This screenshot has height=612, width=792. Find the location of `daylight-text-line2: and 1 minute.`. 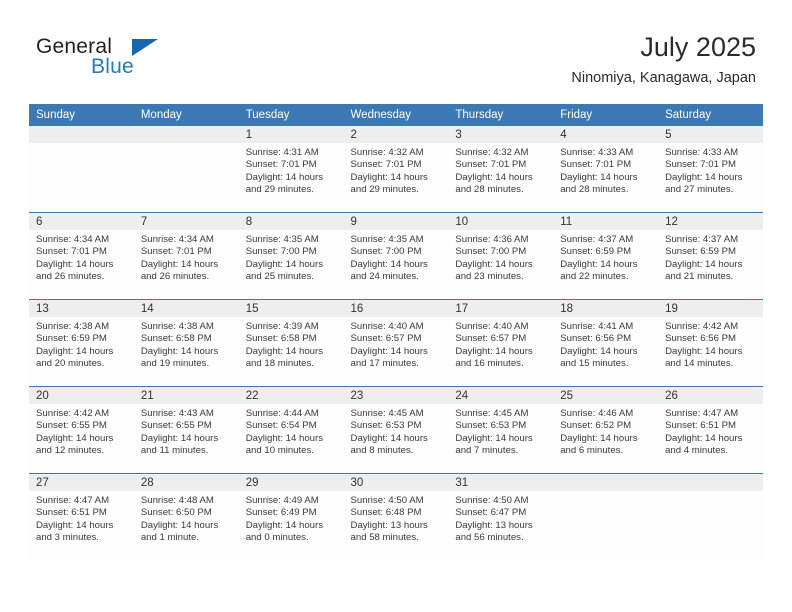

daylight-text-line2: and 1 minute. is located at coordinates (169, 538).